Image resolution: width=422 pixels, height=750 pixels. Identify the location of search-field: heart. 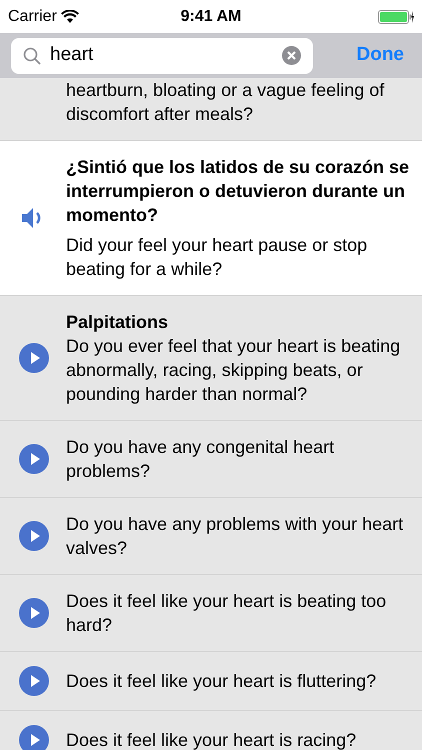
(162, 56).